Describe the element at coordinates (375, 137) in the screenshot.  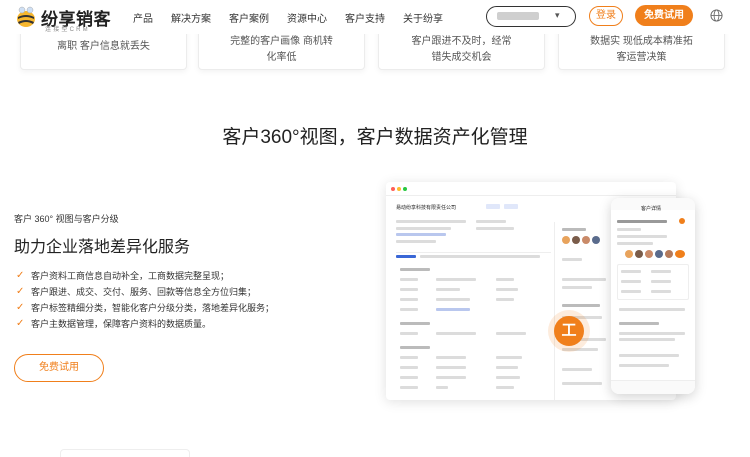
I see `section-title: 客户360°视图，客户数据资产化管理` at that location.